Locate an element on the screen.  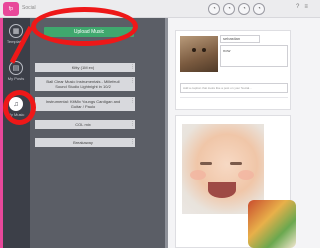
top-right-actions: ? ≡ is located at coordinates (302, 7).